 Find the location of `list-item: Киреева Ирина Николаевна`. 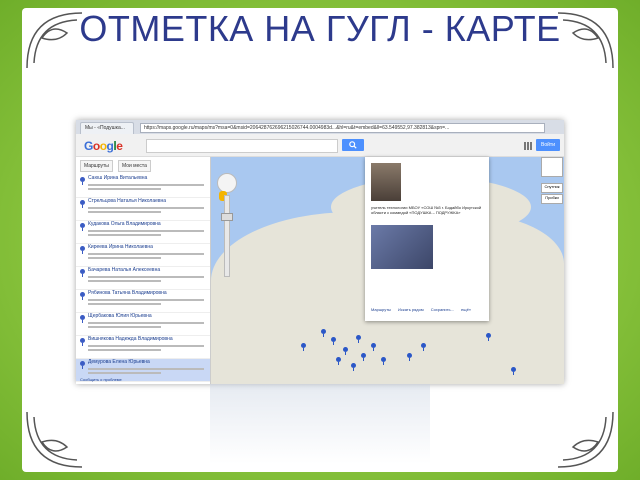

list-item: Киреева Ирина Николаевна is located at coordinates (143, 255).